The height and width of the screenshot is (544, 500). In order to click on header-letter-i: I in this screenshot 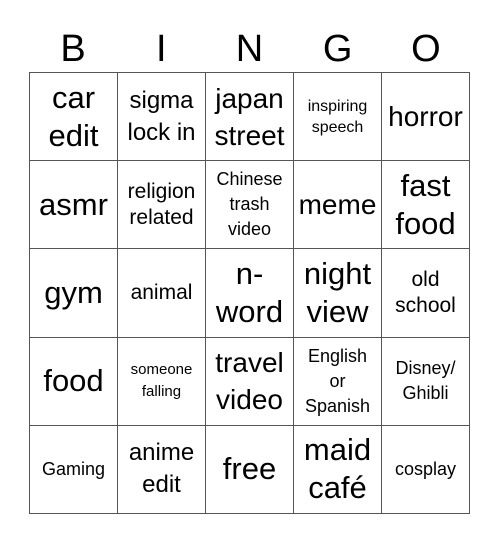, I will do `click(161, 49)`.